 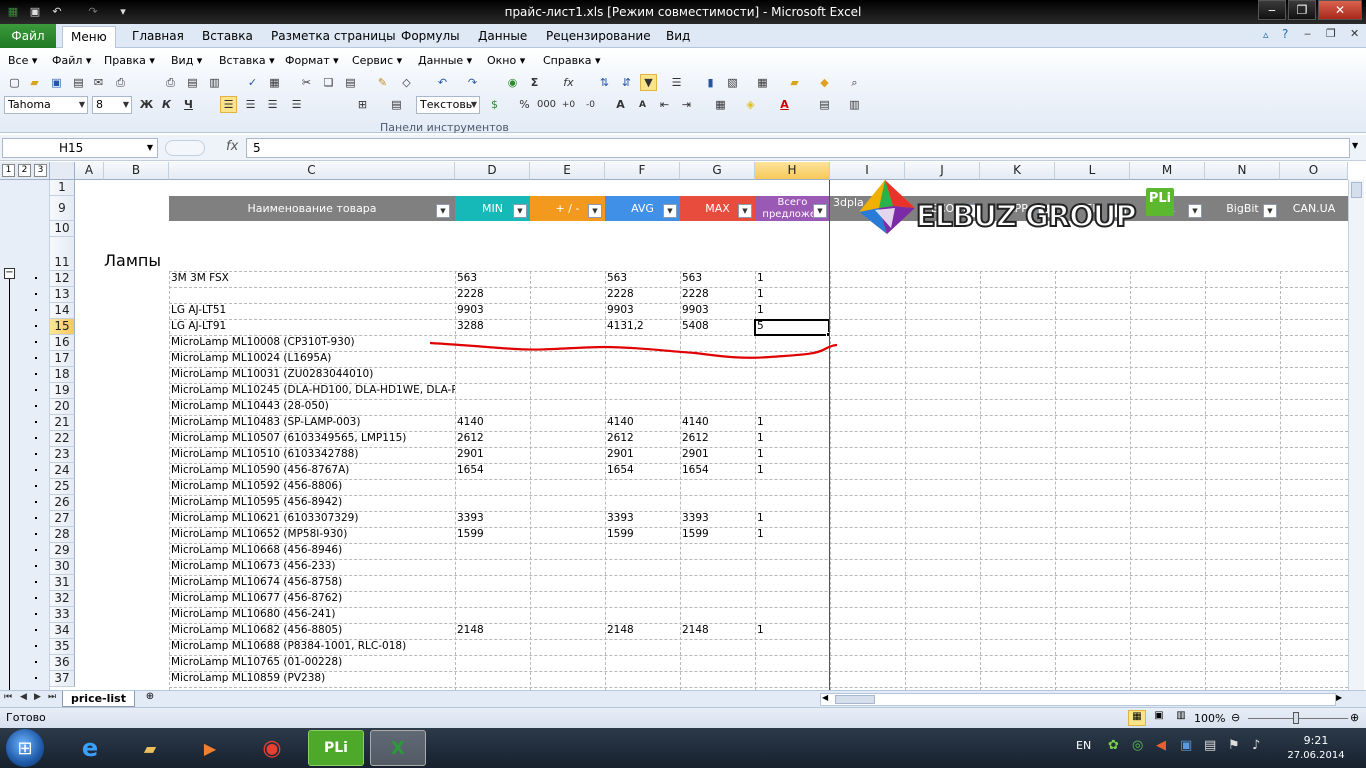 I want to click on email-icon: ✉, so click(x=98, y=82).